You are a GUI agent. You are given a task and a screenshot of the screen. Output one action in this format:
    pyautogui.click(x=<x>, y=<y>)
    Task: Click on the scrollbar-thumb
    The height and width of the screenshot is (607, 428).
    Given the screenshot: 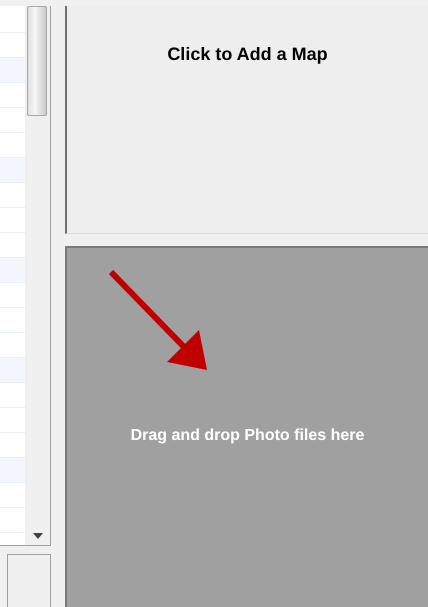 What is the action you would take?
    pyautogui.click(x=37, y=61)
    